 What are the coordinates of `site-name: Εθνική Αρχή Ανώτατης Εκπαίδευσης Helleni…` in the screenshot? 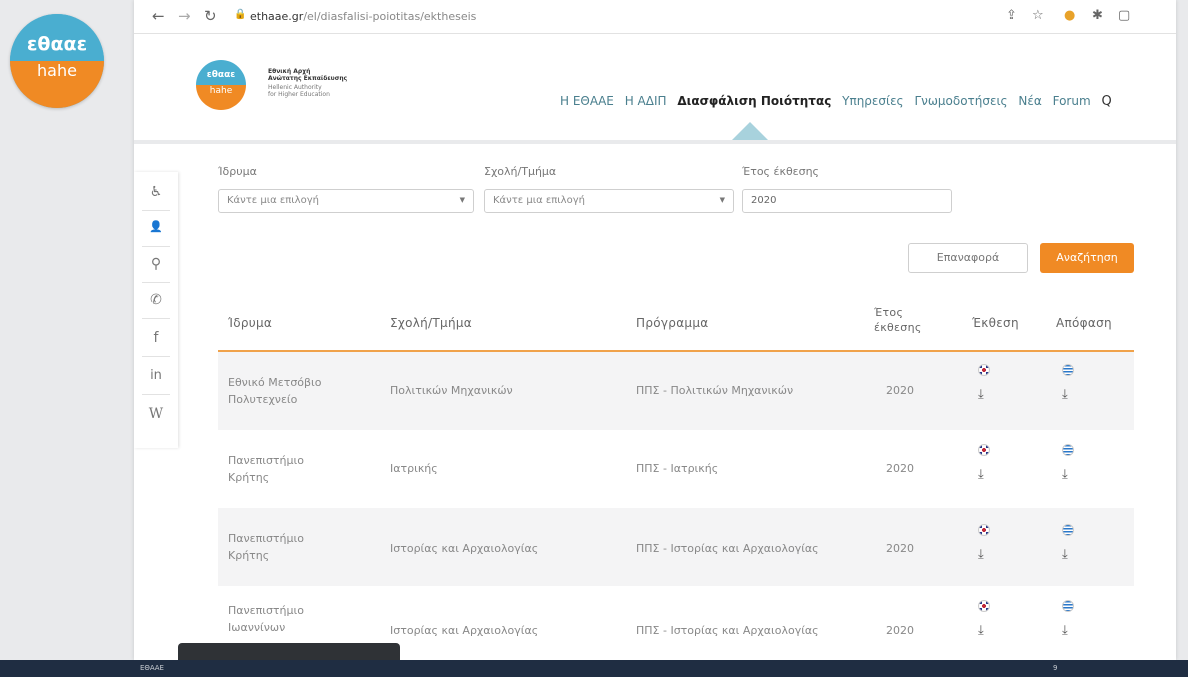 It's located at (308, 83).